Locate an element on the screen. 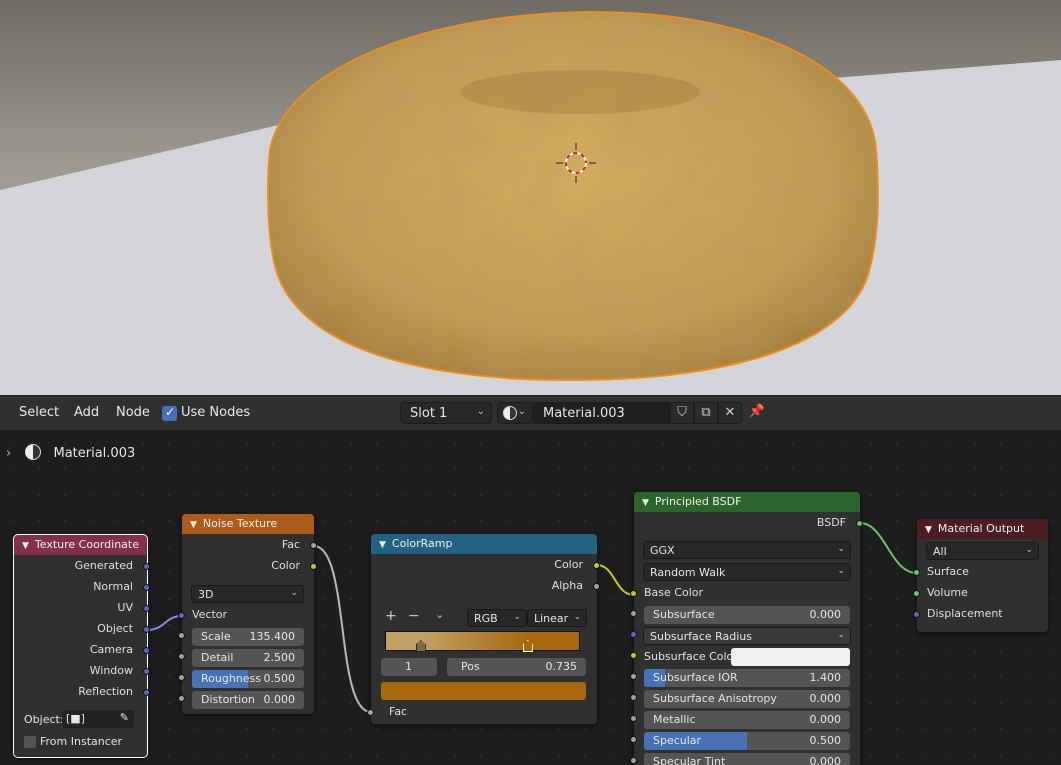 The image size is (1061, 765). socket-label: Object is located at coordinates (115, 628).